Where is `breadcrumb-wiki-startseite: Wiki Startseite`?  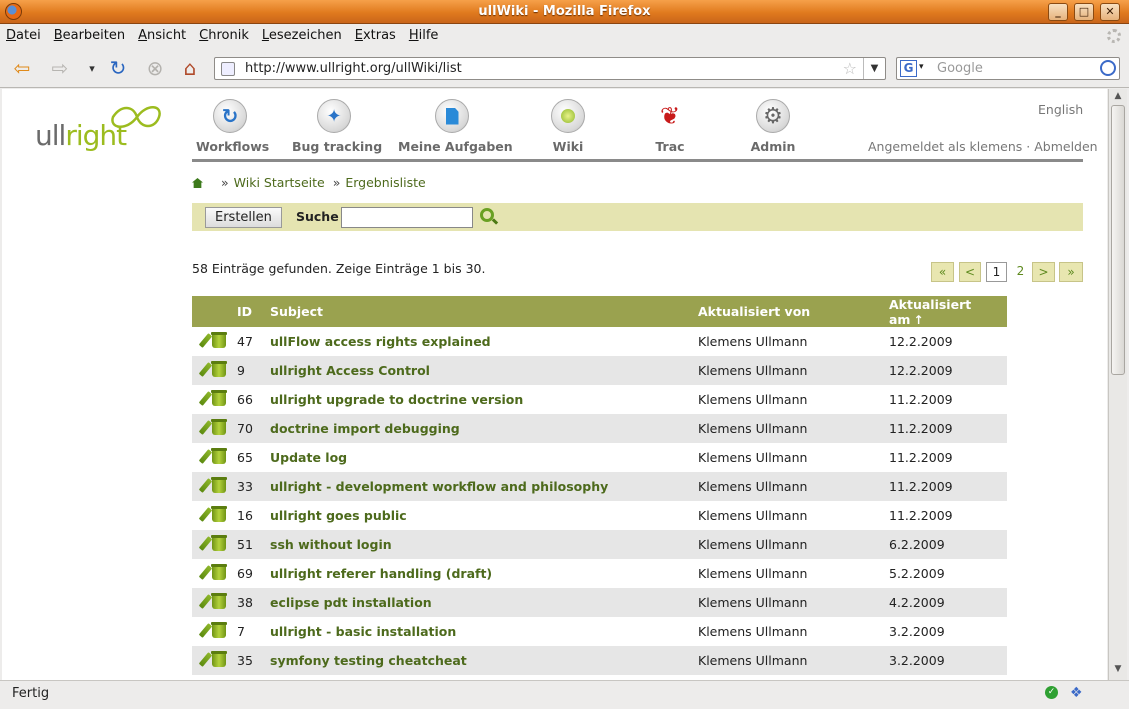 breadcrumb-wiki-startseite: Wiki Startseite is located at coordinates (279, 182).